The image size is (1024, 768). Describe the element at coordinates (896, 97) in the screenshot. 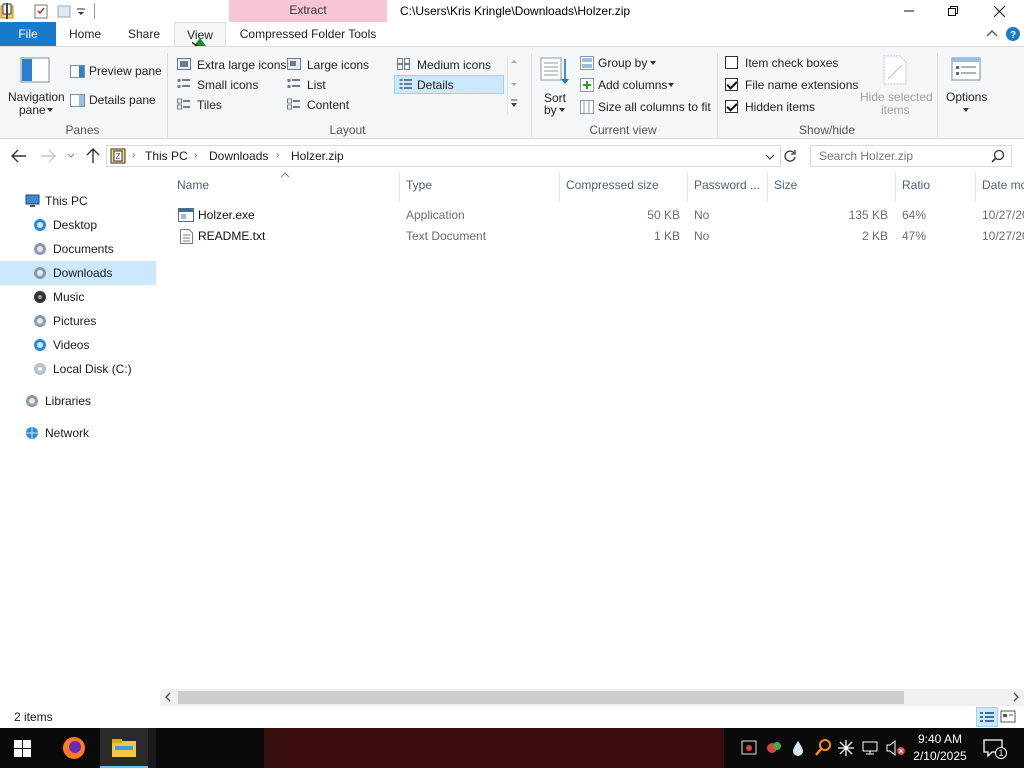

I see `hide-selected-items-button: Hide selected` at that location.